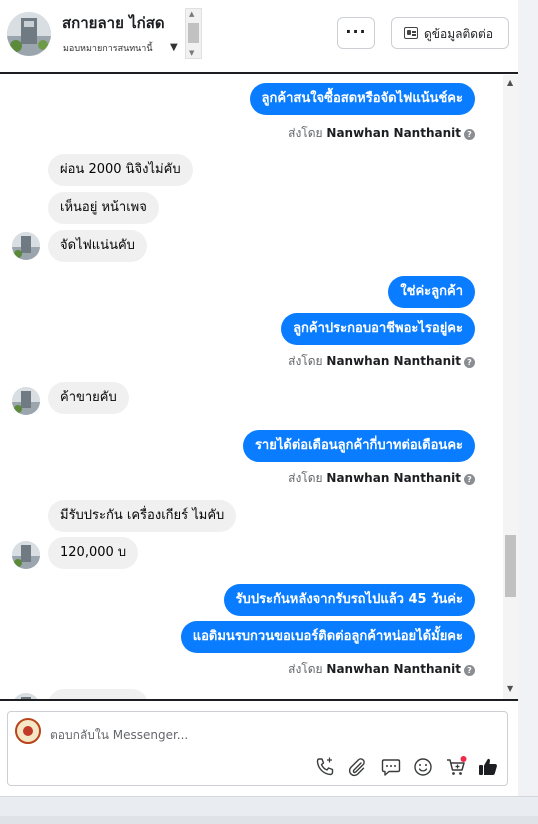 This screenshot has width=538, height=824. Describe the element at coordinates (93, 553) in the screenshot. I see `message-bubble-incoming: 120,000 บ` at that location.